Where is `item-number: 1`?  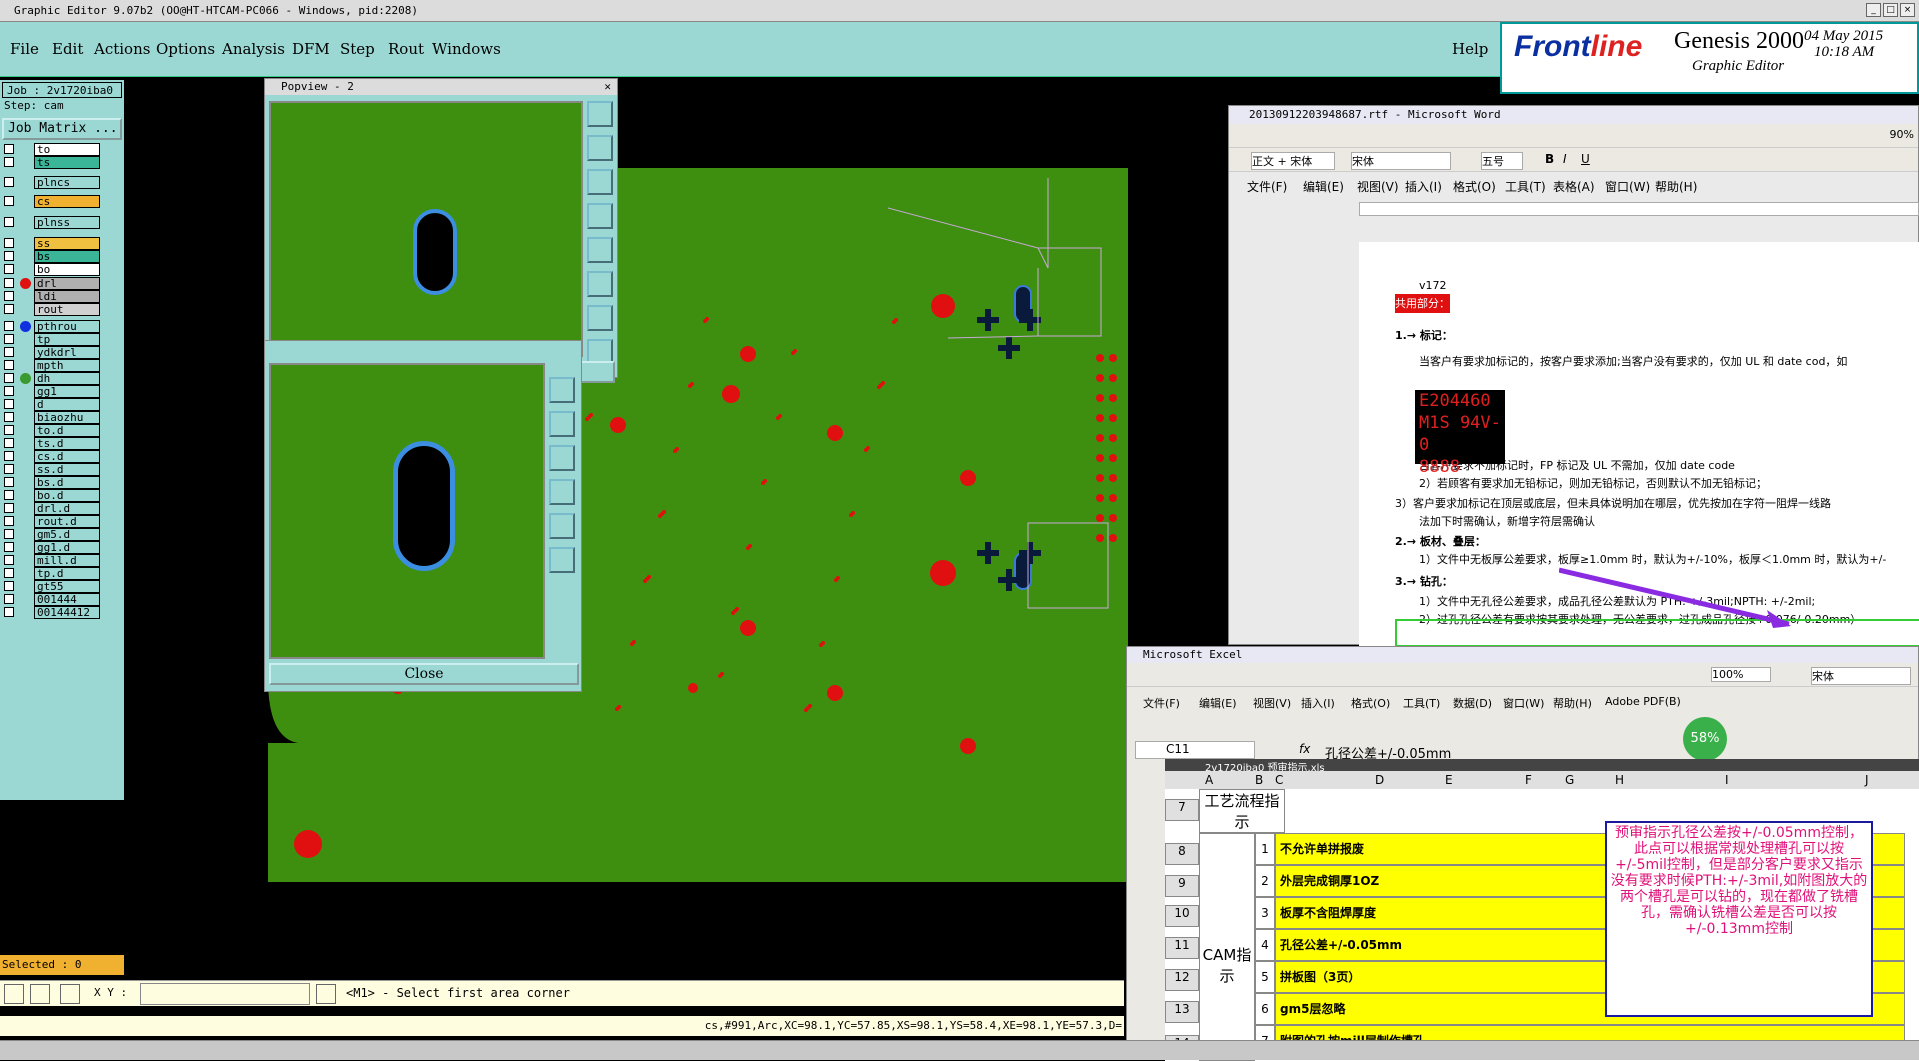 item-number: 1 is located at coordinates (1265, 849).